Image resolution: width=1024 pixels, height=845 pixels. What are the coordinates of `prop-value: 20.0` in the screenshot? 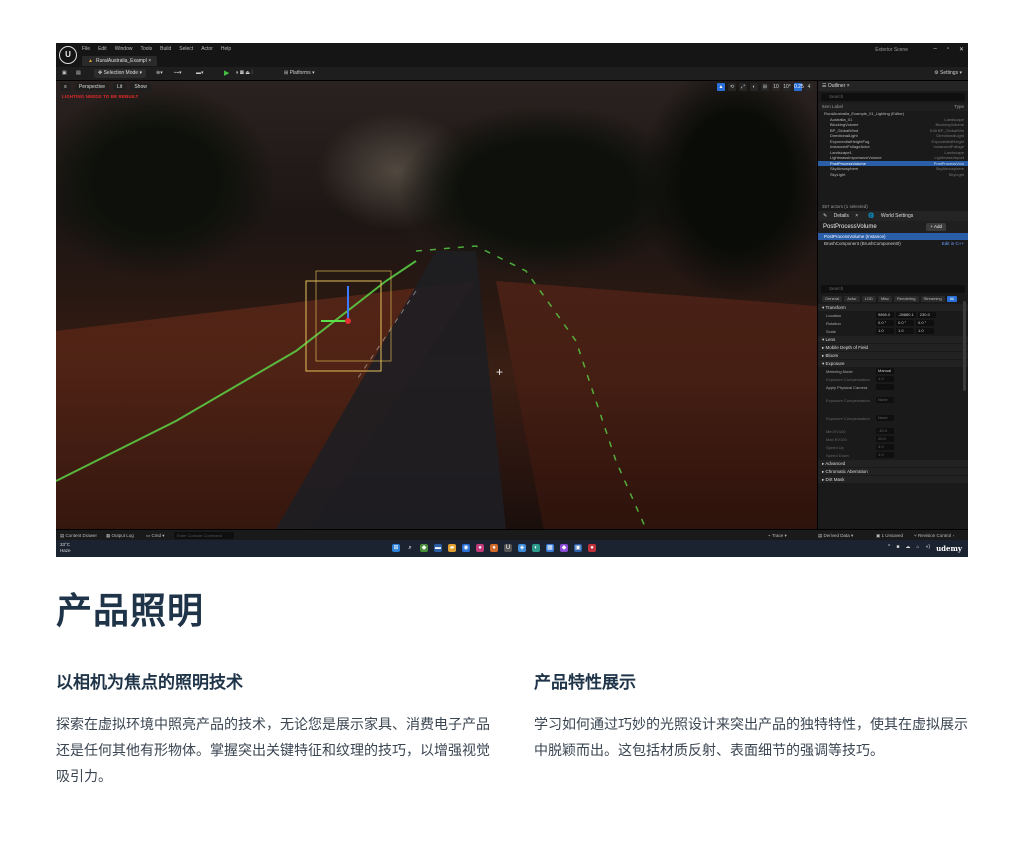 It's located at (885, 439).